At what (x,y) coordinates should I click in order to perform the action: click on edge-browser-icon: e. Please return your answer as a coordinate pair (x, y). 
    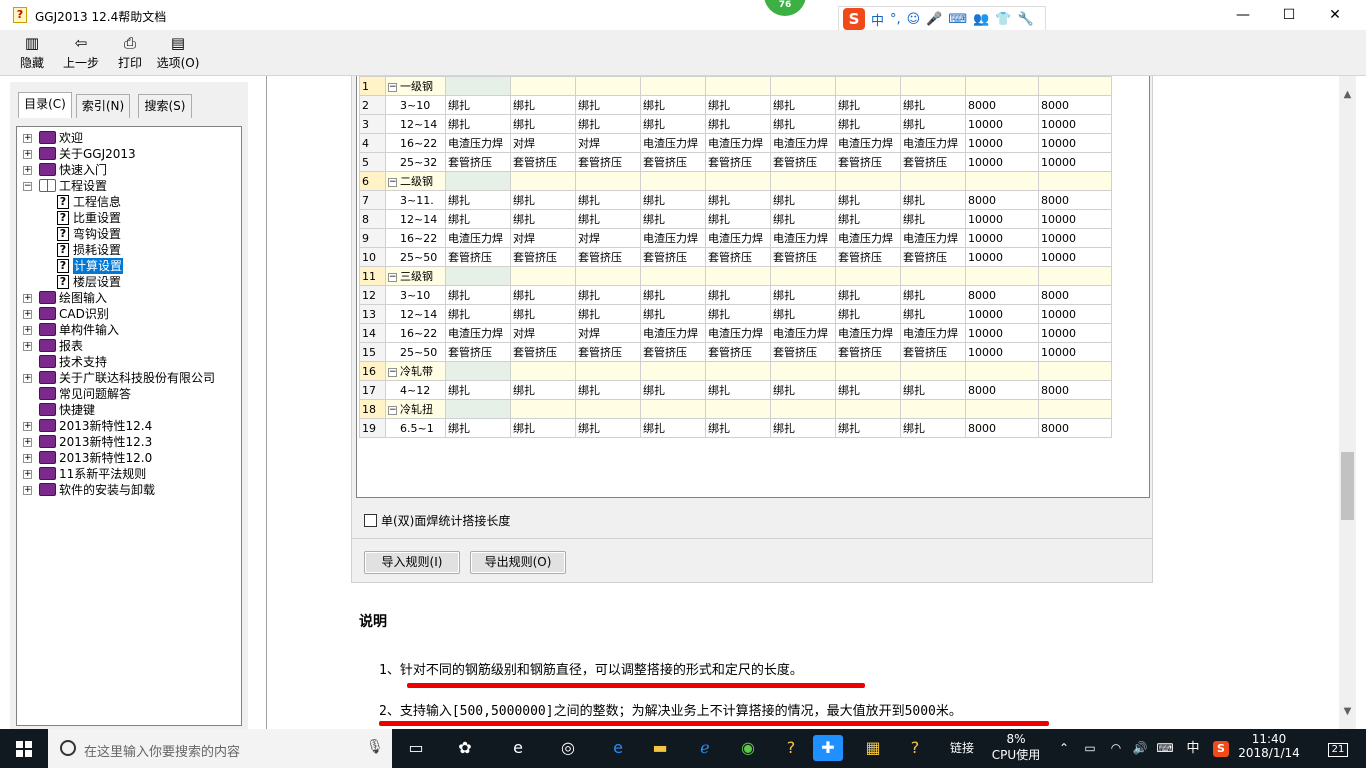
    Looking at the image, I should click on (618, 748).